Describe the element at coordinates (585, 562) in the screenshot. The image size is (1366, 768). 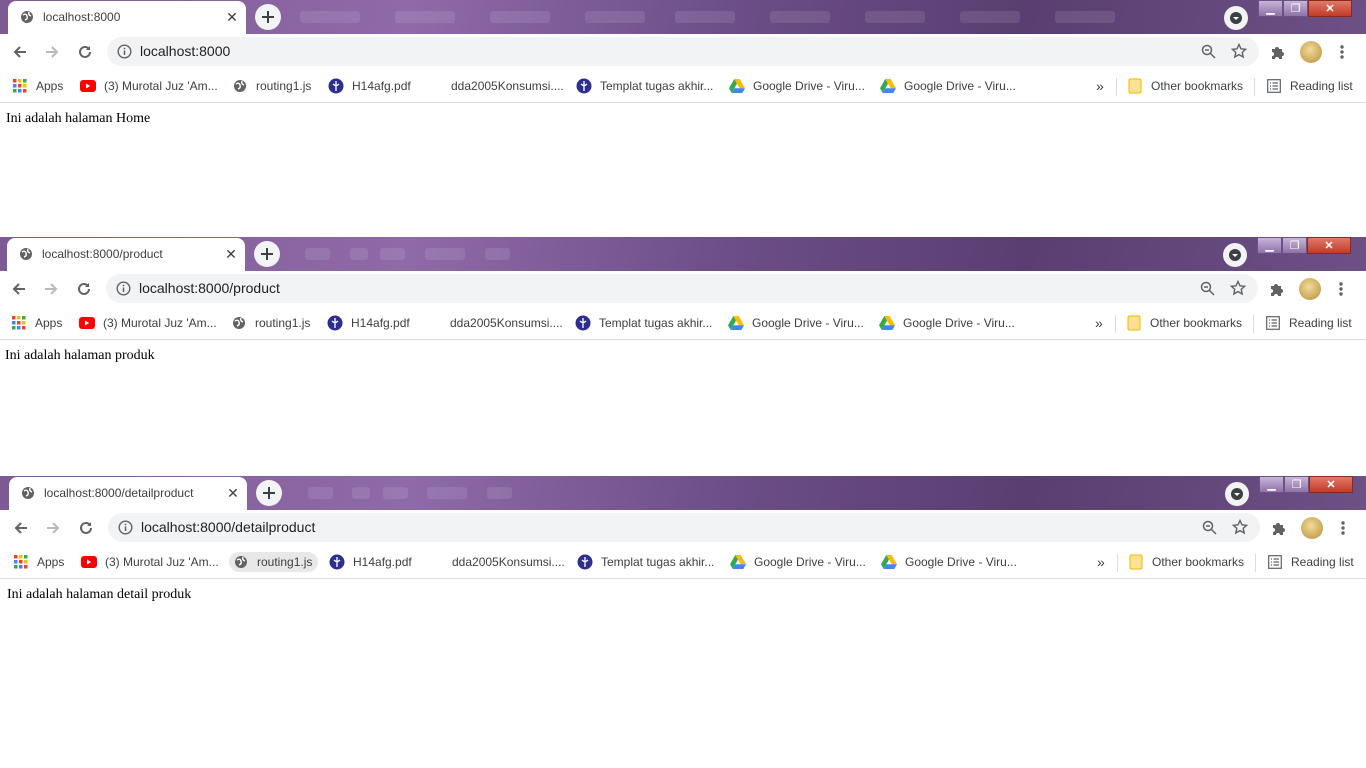
I see `university-logo-icon` at that location.